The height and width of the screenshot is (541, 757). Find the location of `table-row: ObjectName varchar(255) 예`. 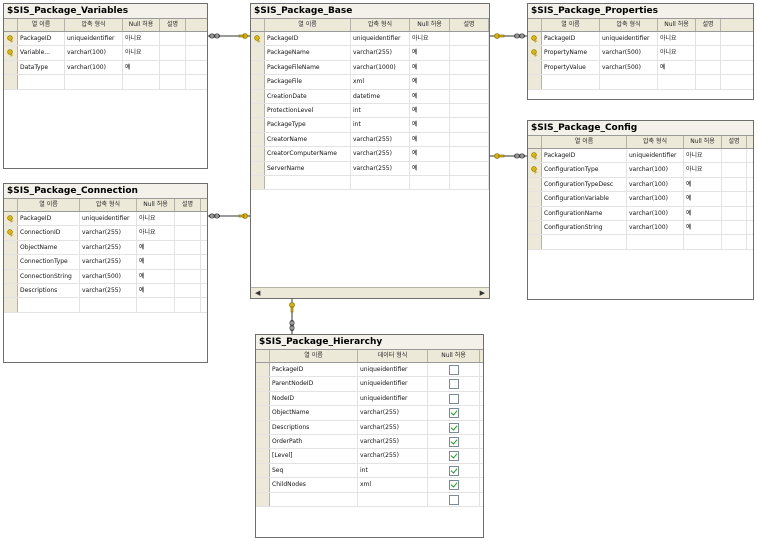

table-row: ObjectName varchar(255) 예 is located at coordinates (105, 248).